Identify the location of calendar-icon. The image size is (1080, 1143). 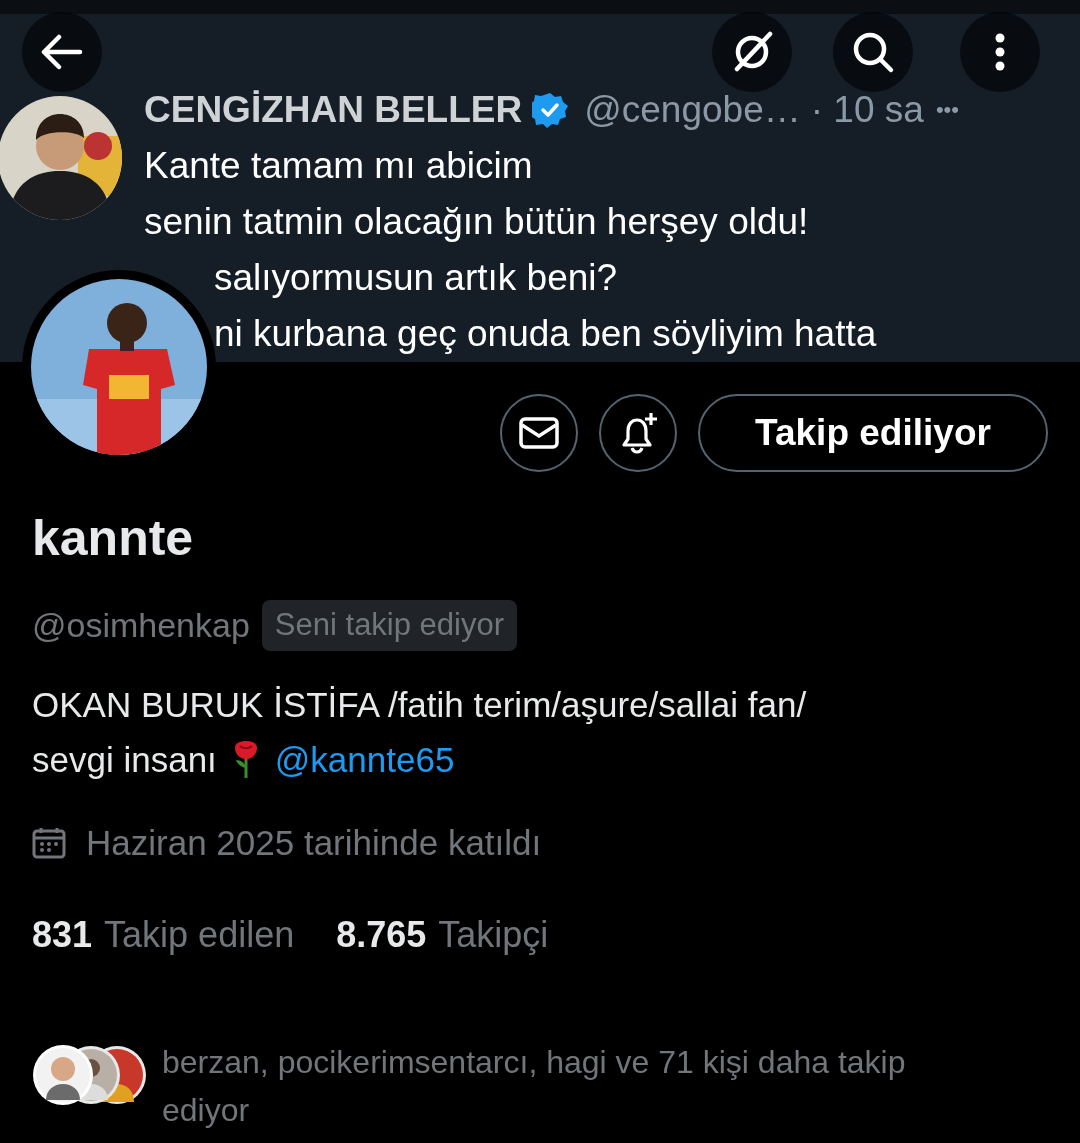
(49, 843).